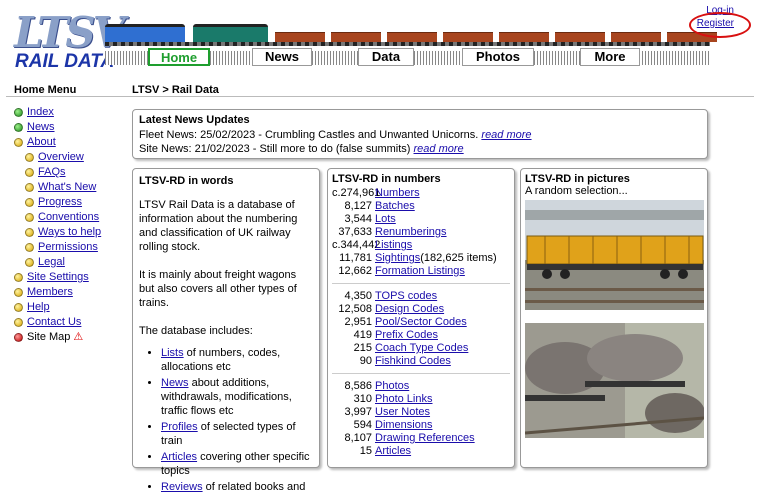 This screenshot has height=494, width=760. Describe the element at coordinates (577, 179) in the screenshot. I see `pictures-title: LTSV-RD in pictures` at that location.